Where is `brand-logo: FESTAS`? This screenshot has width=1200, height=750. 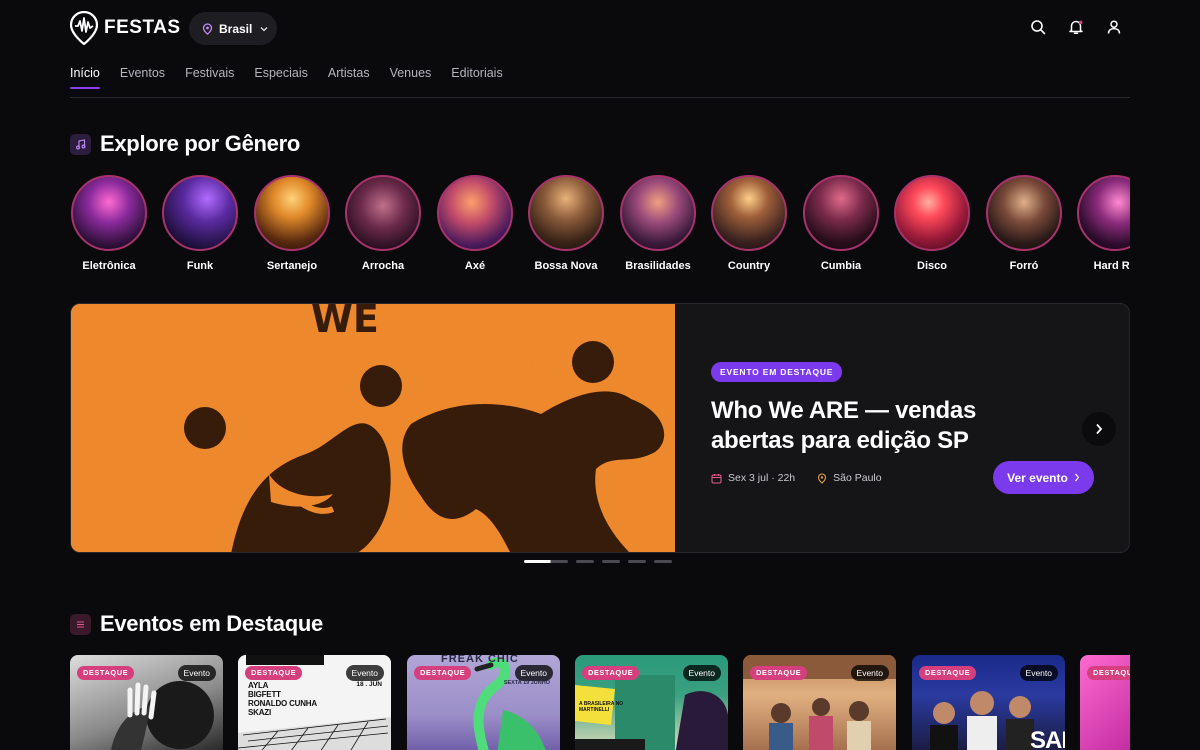 brand-logo: FESTAS is located at coordinates (125, 28).